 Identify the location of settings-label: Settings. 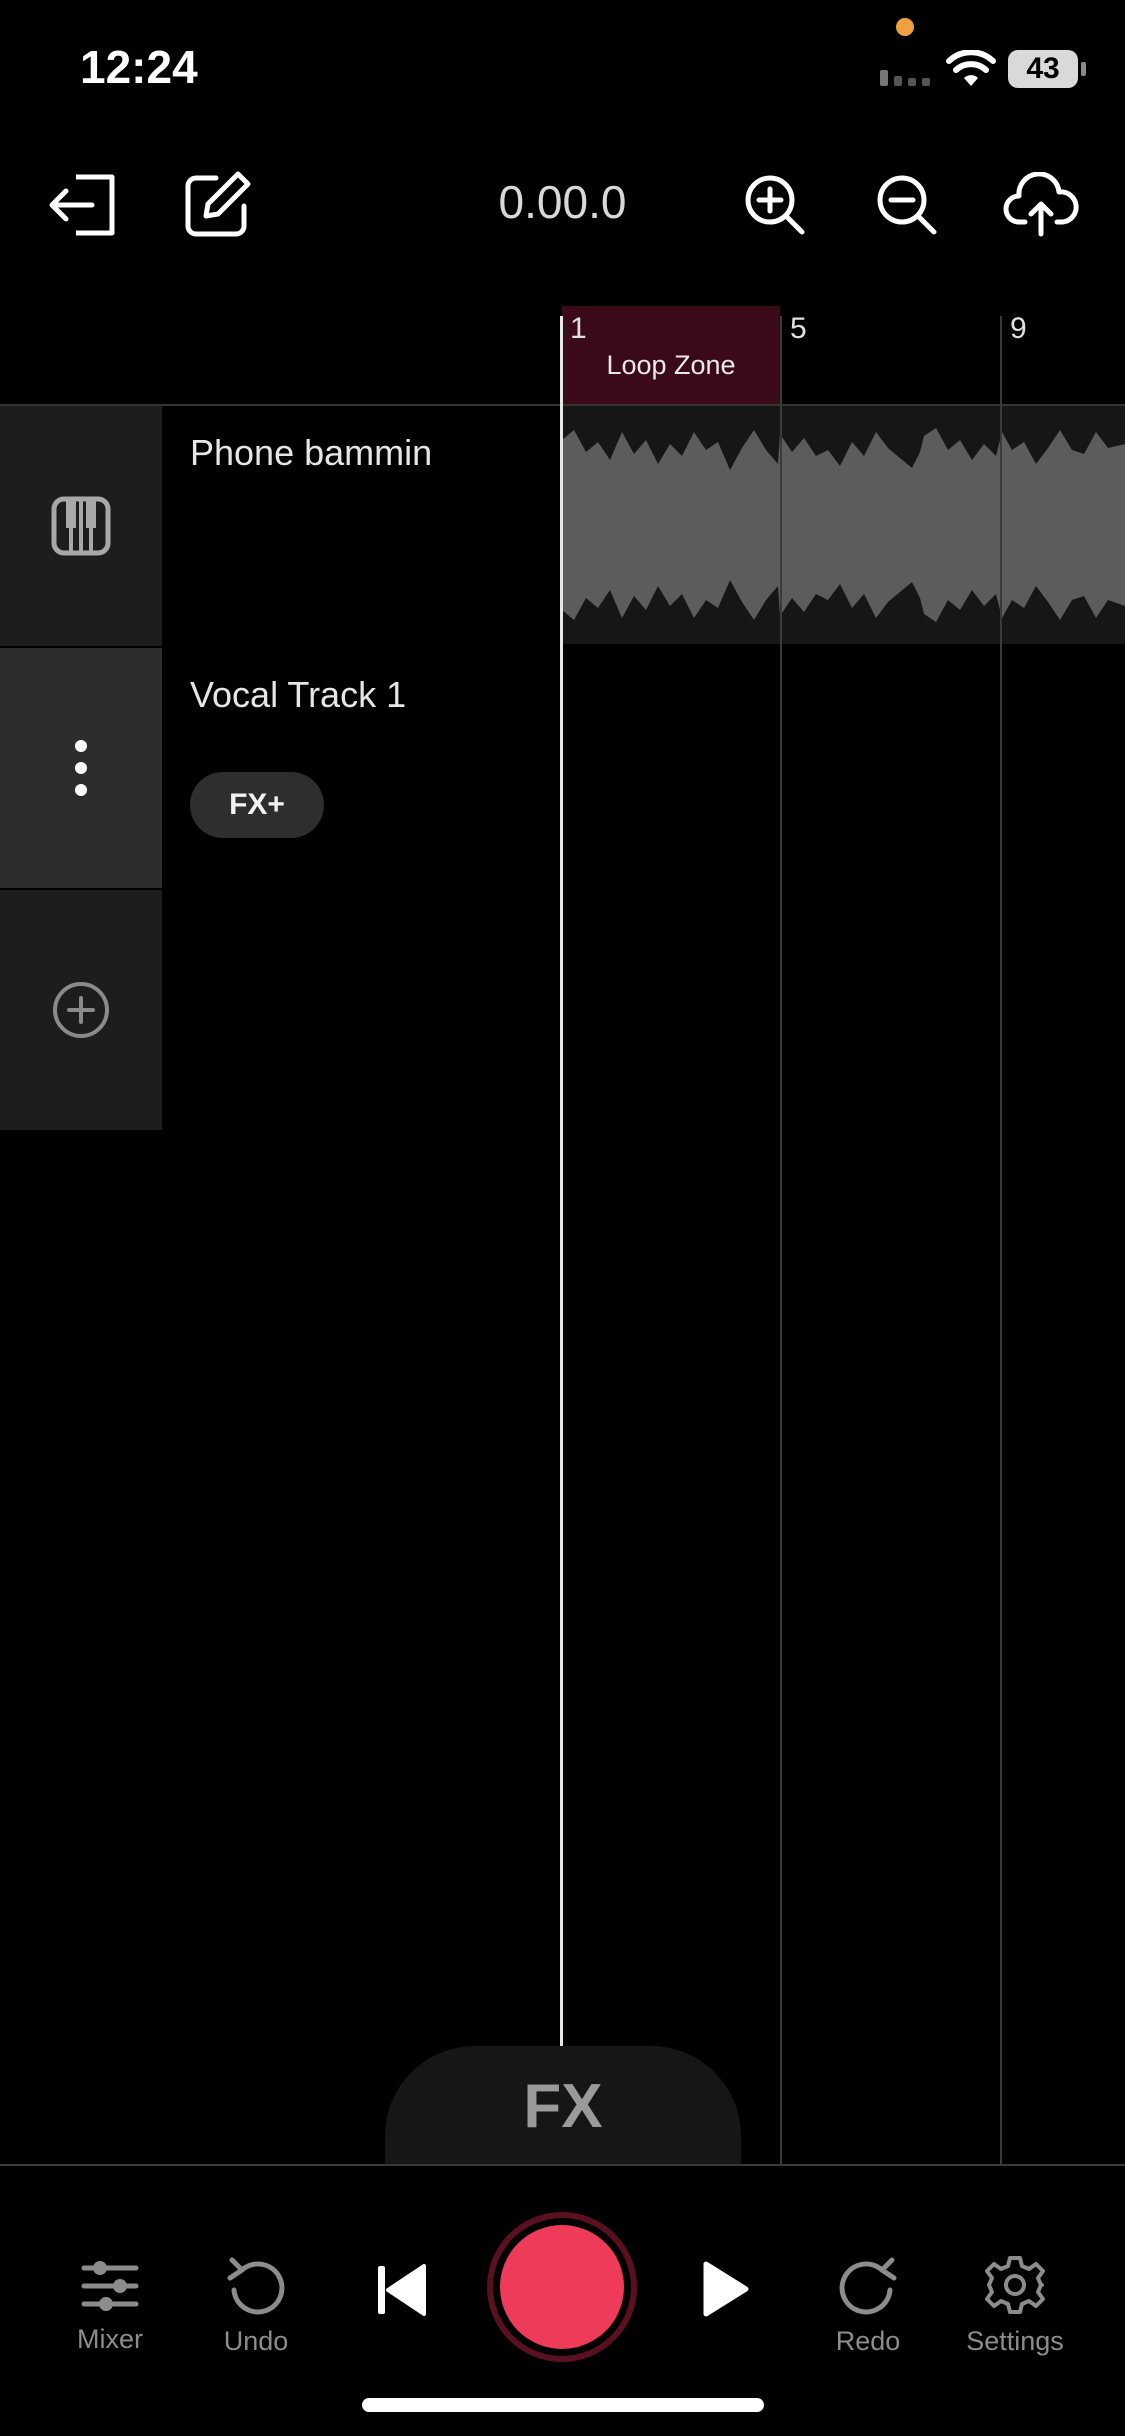
(1015, 2341).